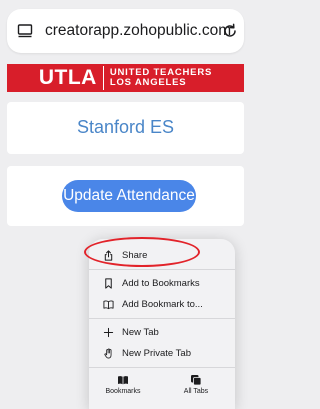 The image size is (320, 409). I want to click on address-bar: creatorapp.zohopublic.com, so click(125, 31).